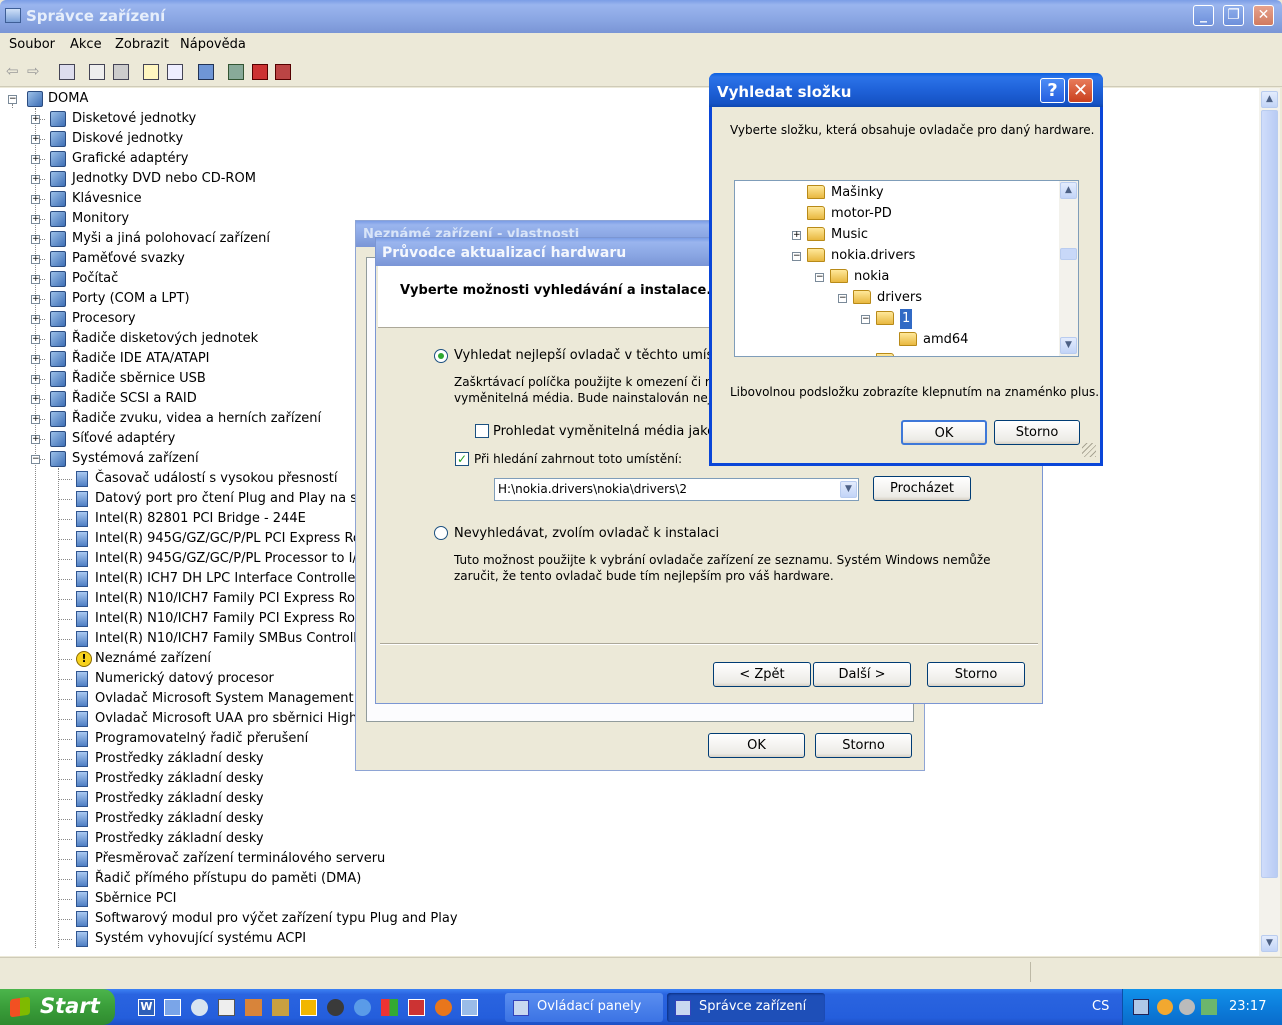 The height and width of the screenshot is (1025, 1282). Describe the element at coordinates (443, 1007) in the screenshot. I see `firefox-icon` at that location.